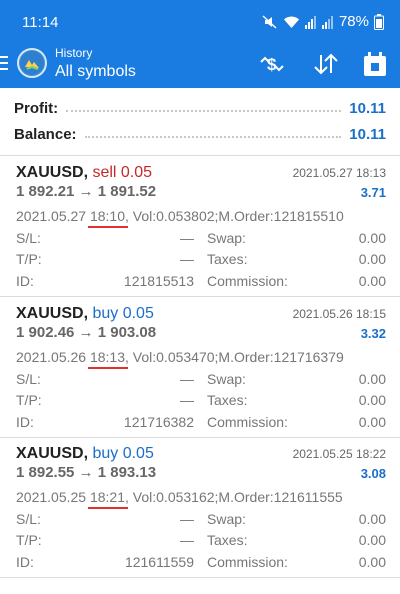 The height and width of the screenshot is (594, 400). What do you see at coordinates (339, 454) in the screenshot?
I see `deal-datetime: 2021.05.25 18:22` at bounding box center [339, 454].